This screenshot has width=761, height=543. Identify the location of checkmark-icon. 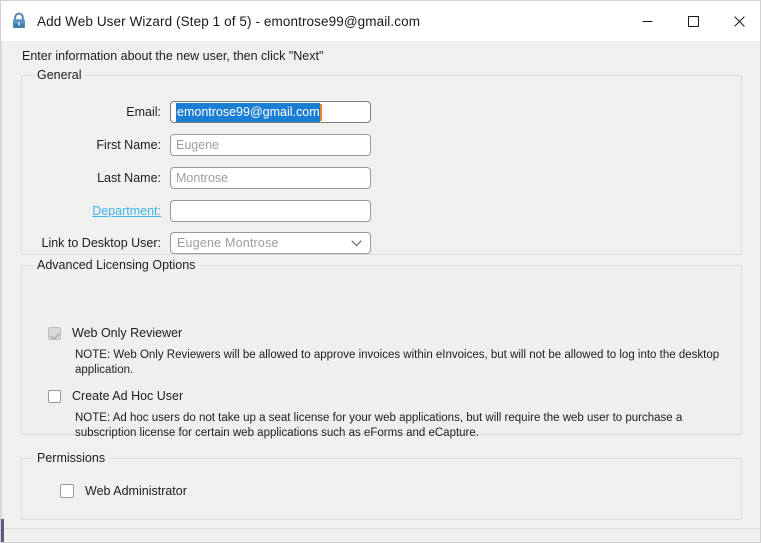
(55, 338).